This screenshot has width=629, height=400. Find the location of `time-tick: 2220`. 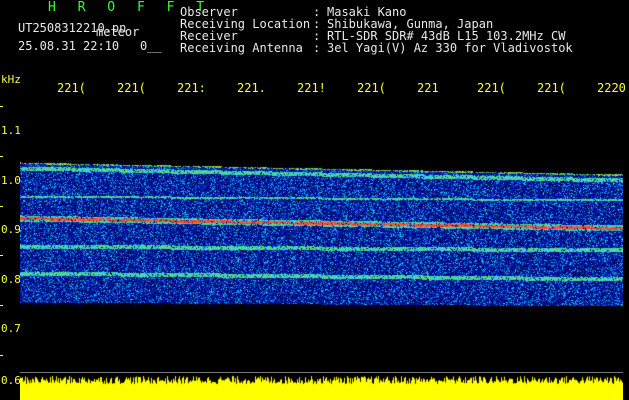

time-tick: 2220 is located at coordinates (611, 88).